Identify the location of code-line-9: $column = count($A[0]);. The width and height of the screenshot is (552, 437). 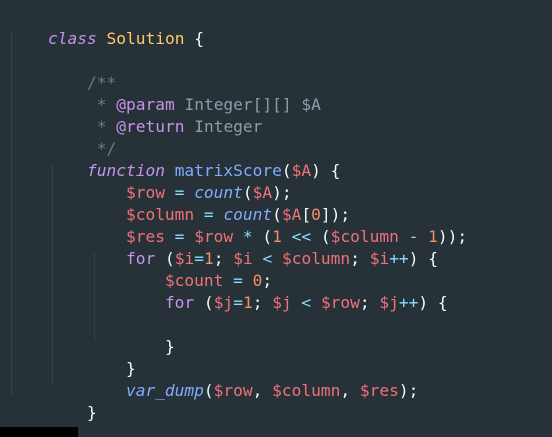
(179, 203).